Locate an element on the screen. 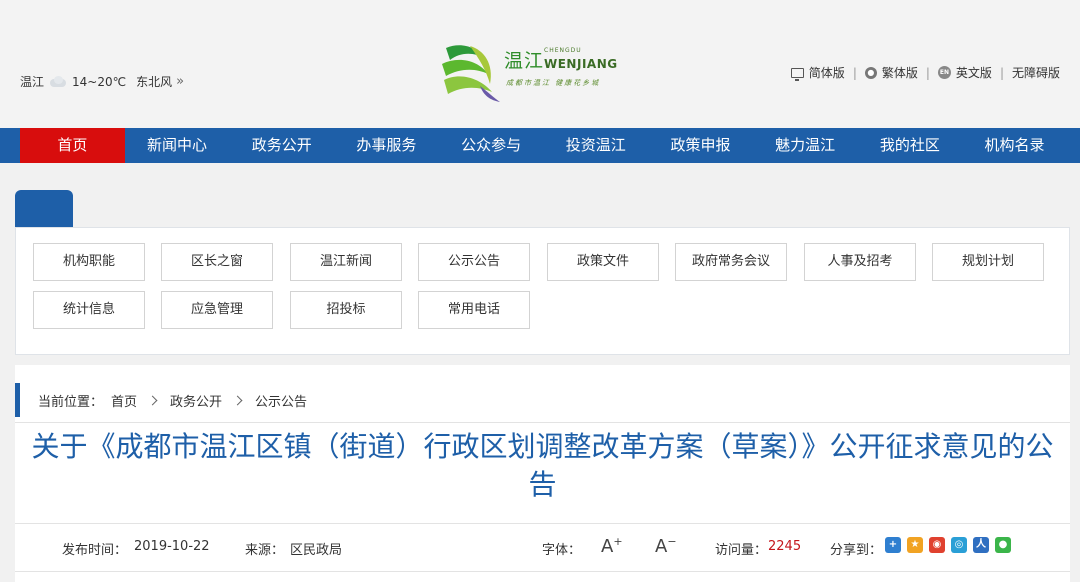 This screenshot has width=1080, height=582. simplified-link: 简体版 is located at coordinates (817, 72).